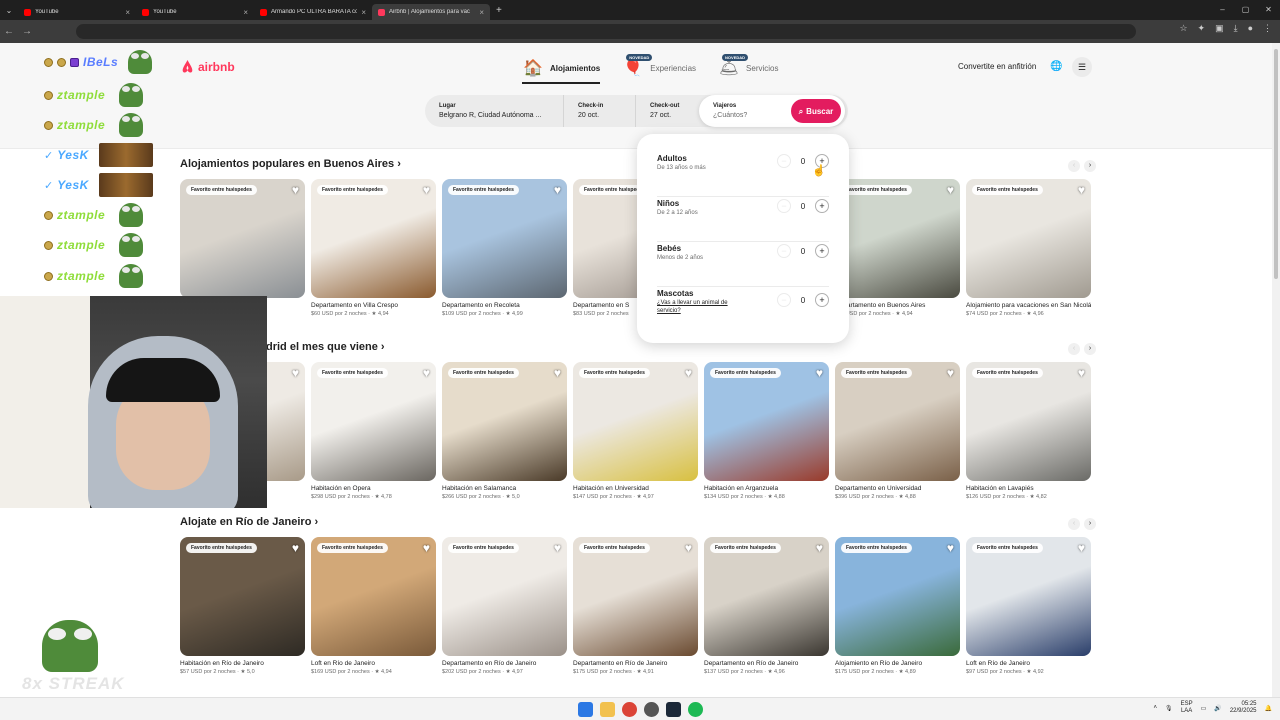  What do you see at coordinates (313, 12) in the screenshot?
I see `browser-tab: Armando PC ULTRA BARATA co ×` at bounding box center [313, 12].